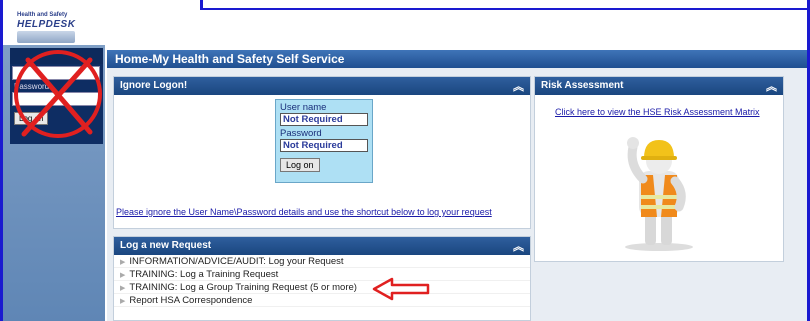 This screenshot has height=321, width=810. What do you see at coordinates (42, 15) in the screenshot?
I see `logo-line-1: Health and Safety` at bounding box center [42, 15].